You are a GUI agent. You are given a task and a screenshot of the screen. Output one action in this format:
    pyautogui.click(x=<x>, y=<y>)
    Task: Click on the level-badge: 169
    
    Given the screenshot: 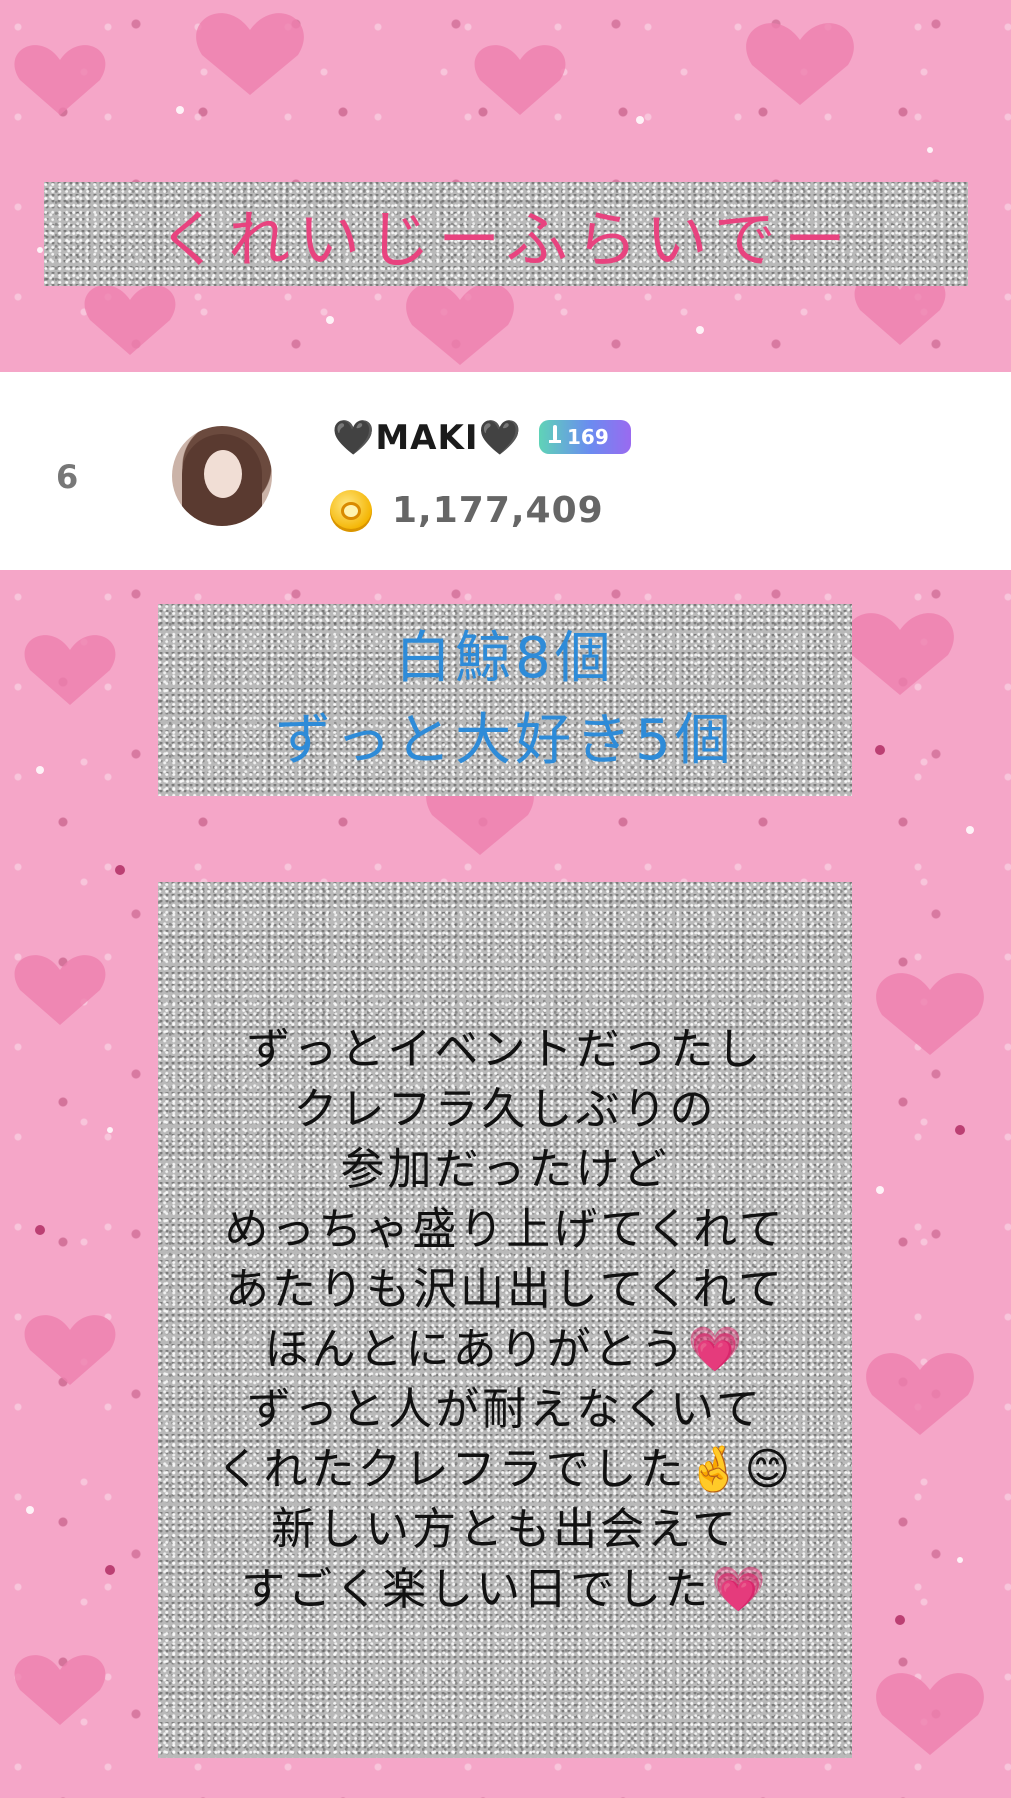 What is the action you would take?
    pyautogui.click(x=585, y=437)
    